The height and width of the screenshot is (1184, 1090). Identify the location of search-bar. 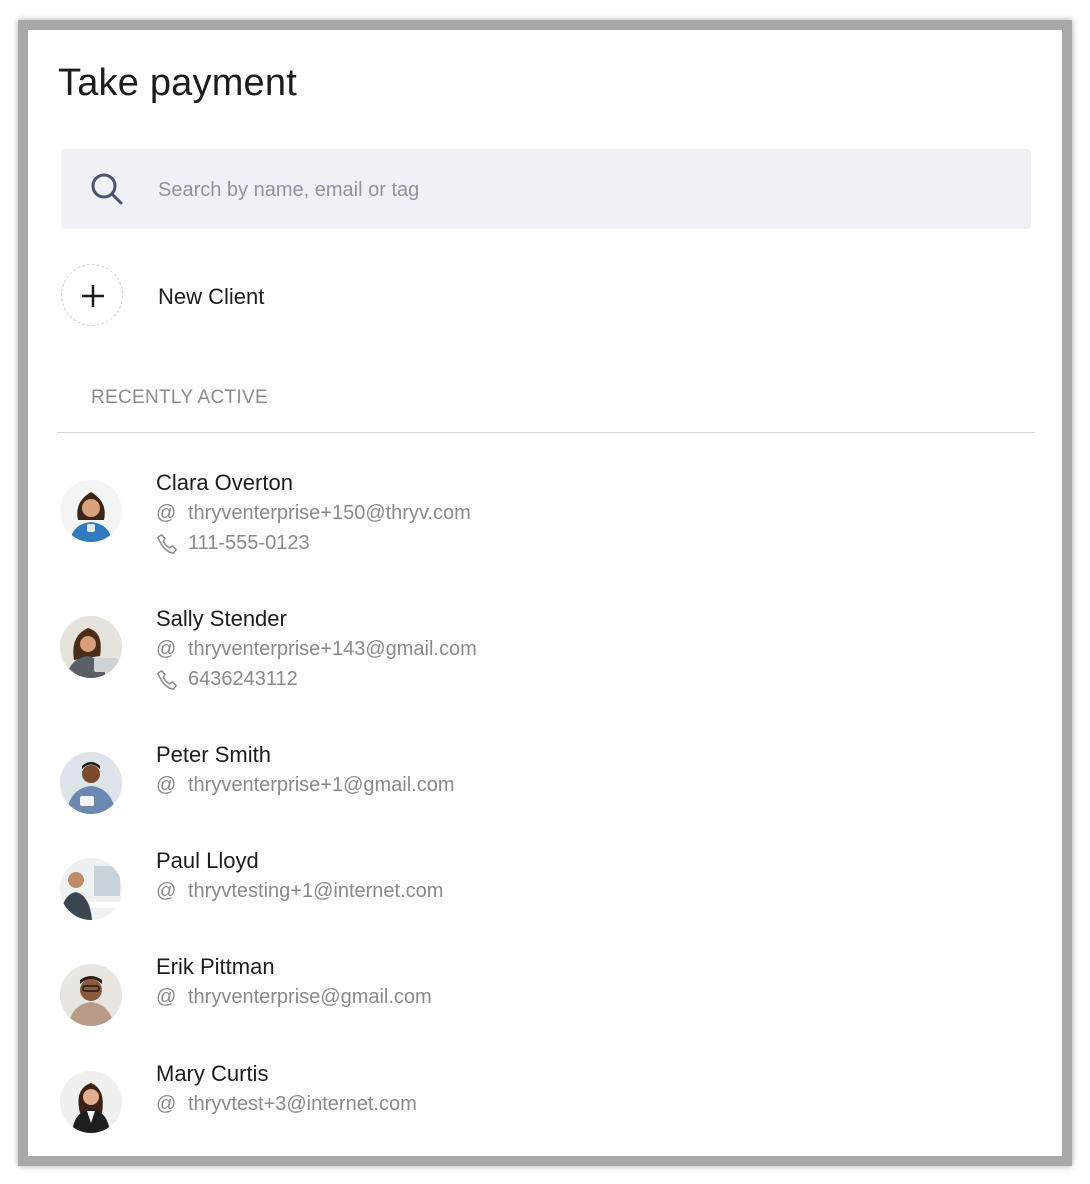
(546, 189).